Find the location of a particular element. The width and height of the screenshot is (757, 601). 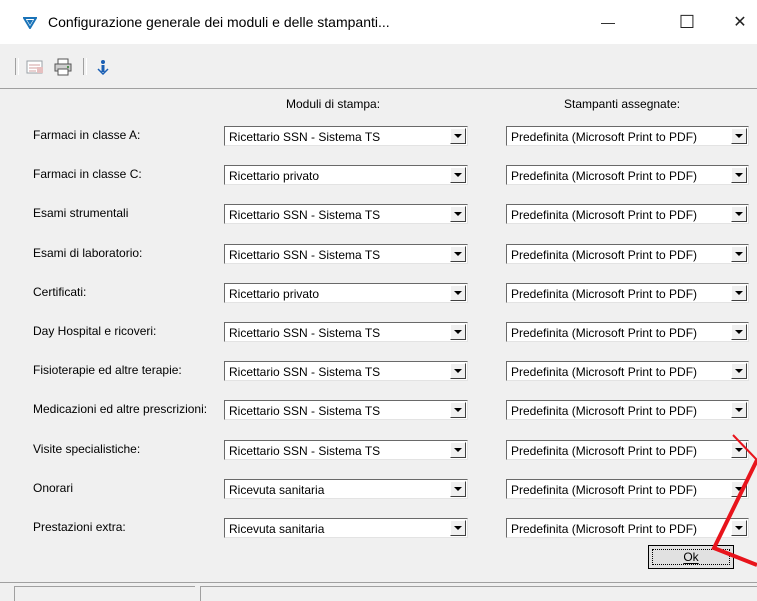

info-button is located at coordinates (103, 67).